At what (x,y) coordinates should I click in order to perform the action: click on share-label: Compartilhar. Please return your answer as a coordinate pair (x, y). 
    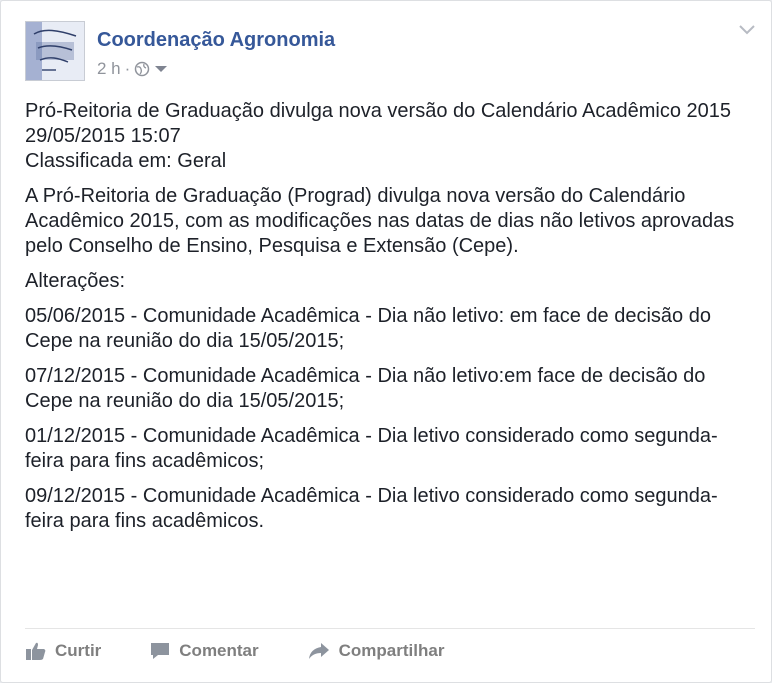
    Looking at the image, I should click on (391, 650).